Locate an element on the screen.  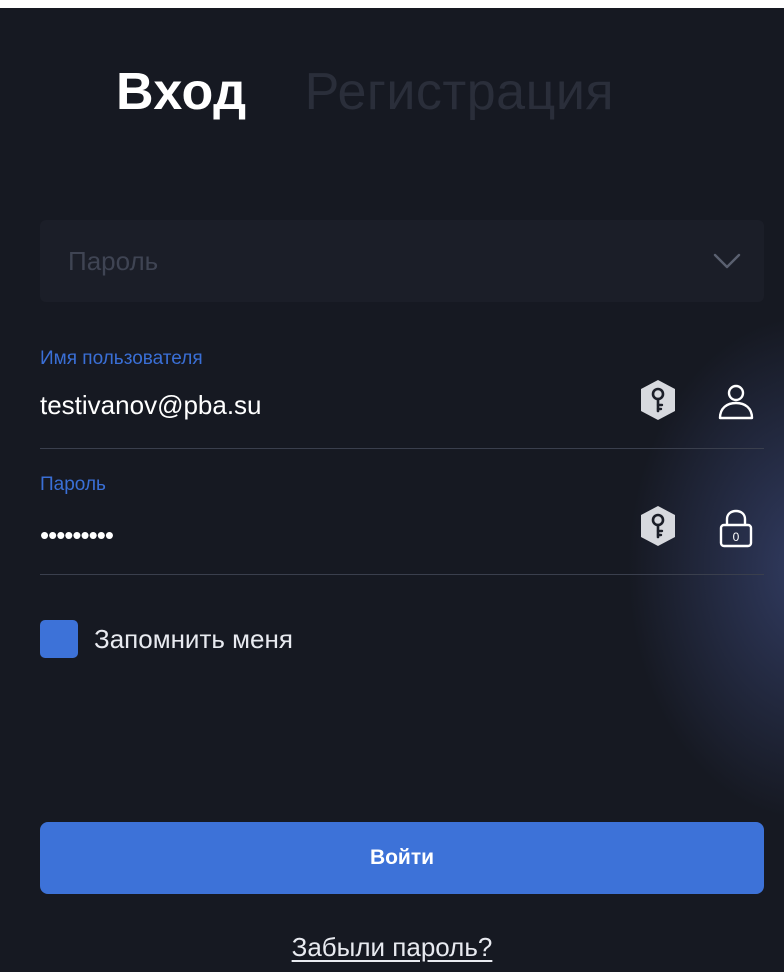
password-label: Пароль is located at coordinates (73, 484).